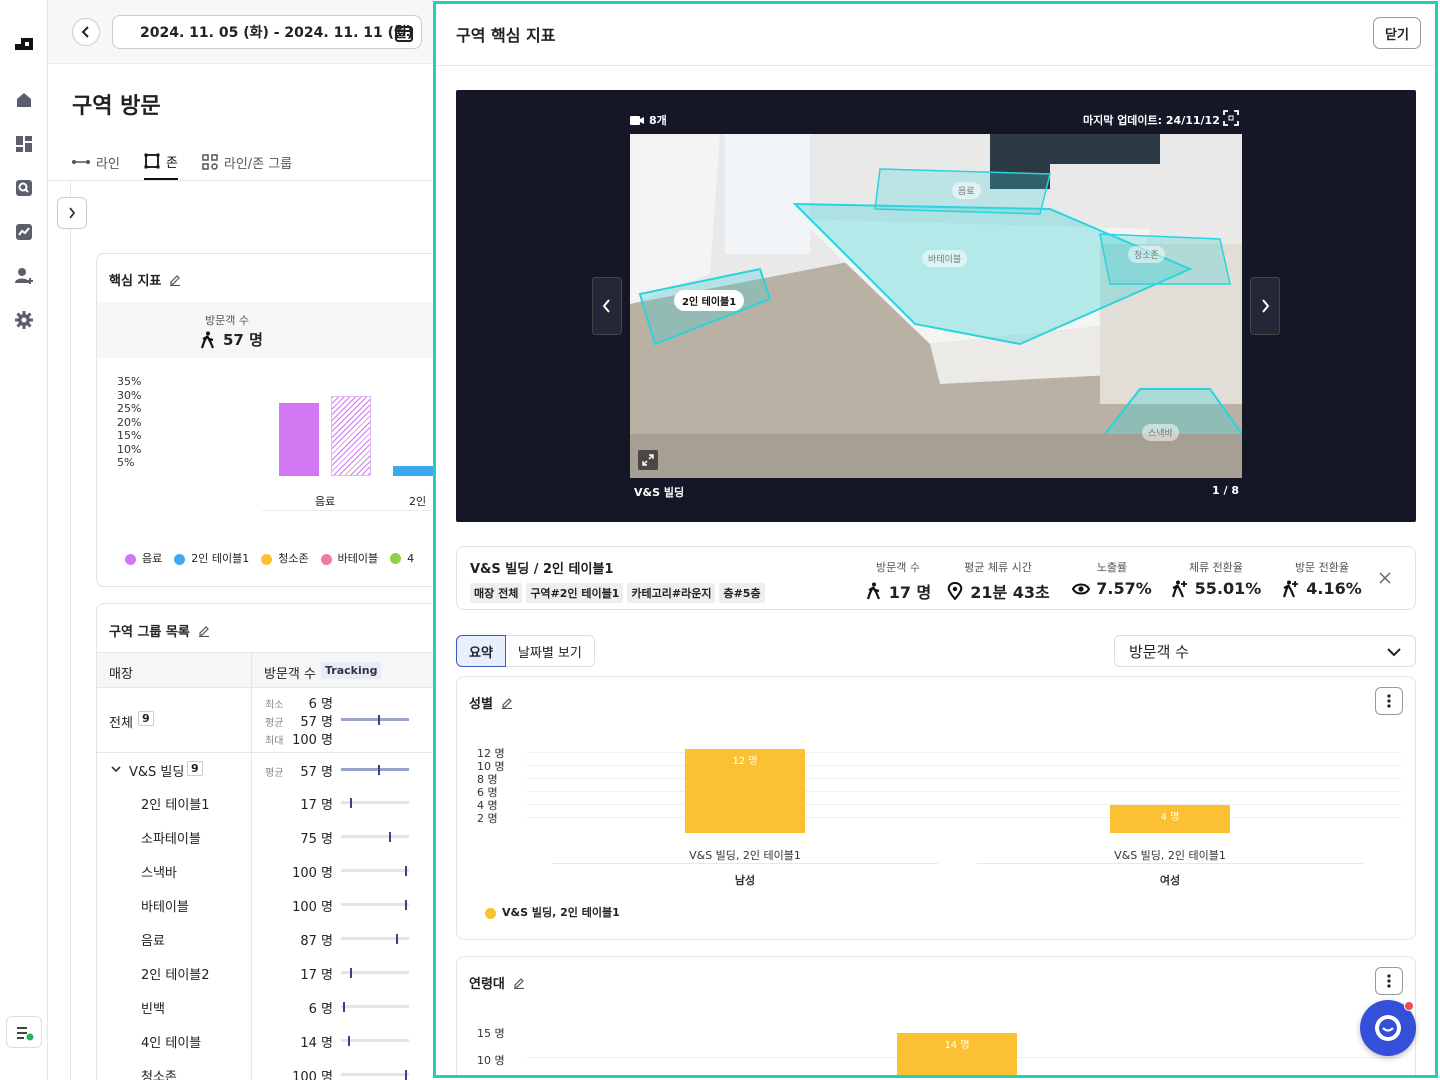  Describe the element at coordinates (211, 558) in the screenshot. I see `legend-item: 2인 테이블1` at that location.